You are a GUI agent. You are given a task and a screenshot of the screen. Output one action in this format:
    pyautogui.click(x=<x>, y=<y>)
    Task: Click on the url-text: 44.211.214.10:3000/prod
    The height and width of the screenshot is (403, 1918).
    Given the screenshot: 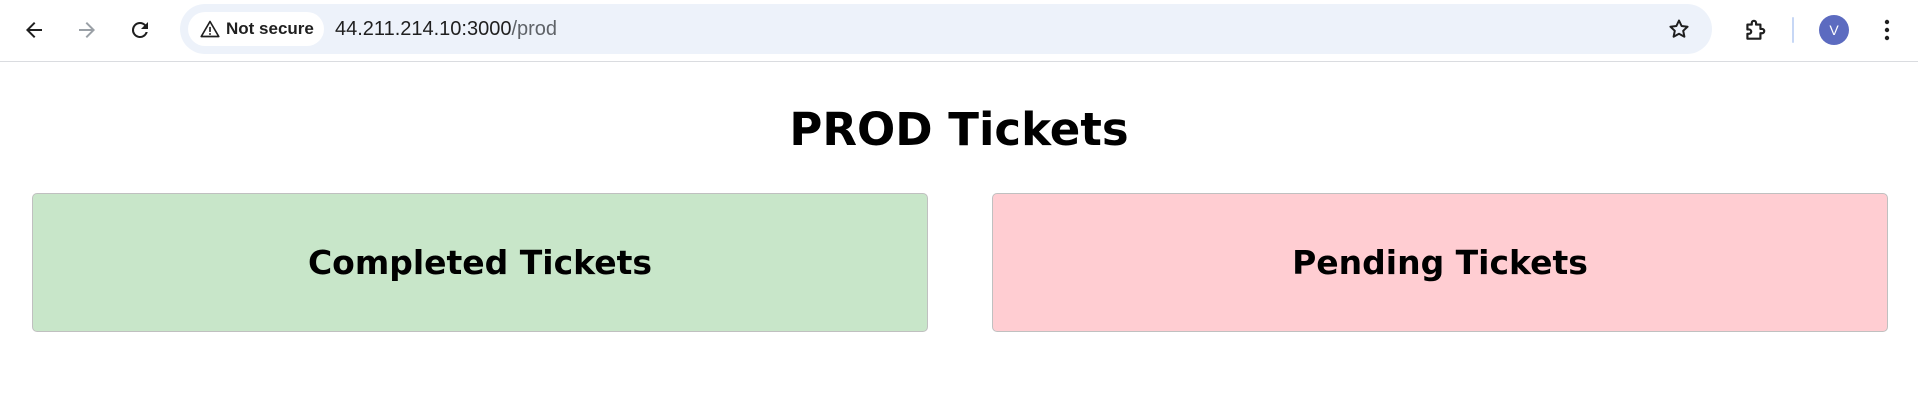 What is the action you would take?
    pyautogui.click(x=446, y=29)
    